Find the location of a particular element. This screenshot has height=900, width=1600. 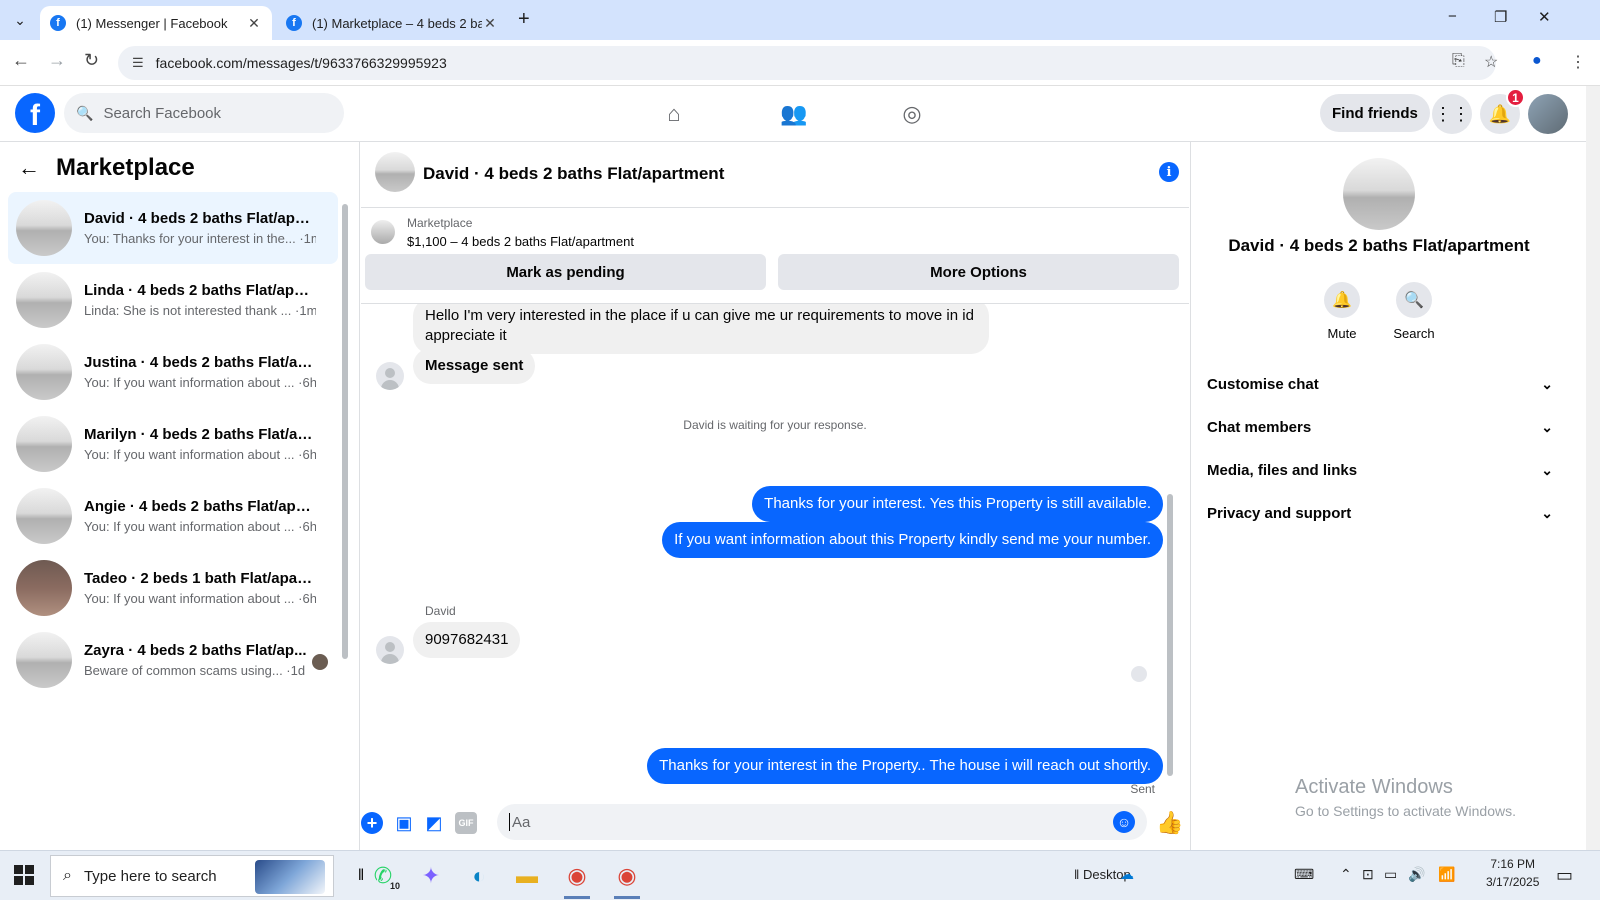

new-tab-button: + is located at coordinates (524, 19).